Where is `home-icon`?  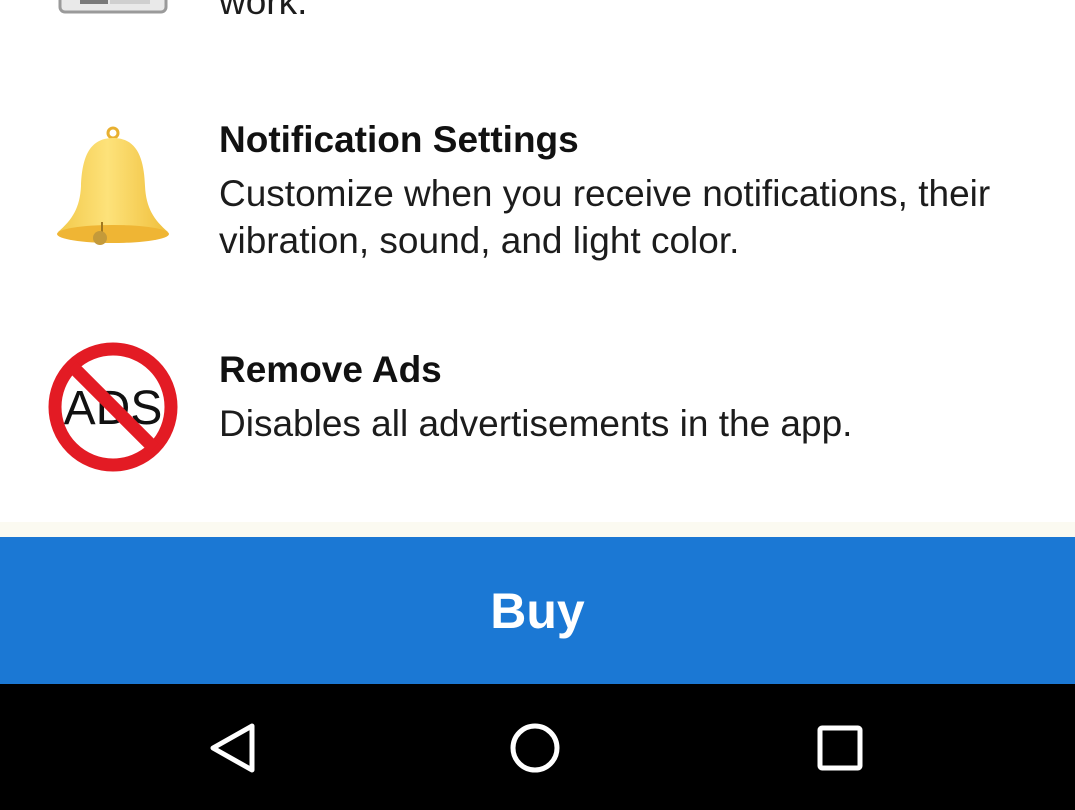
home-icon is located at coordinates (535, 749).